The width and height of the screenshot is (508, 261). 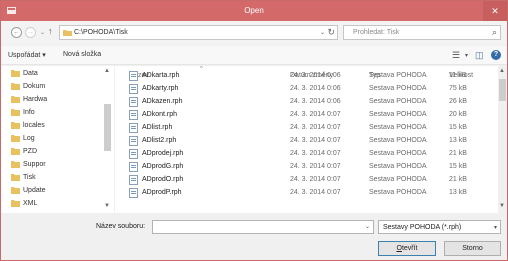 I want to click on new-folder-button: Nová složka, so click(x=82, y=54).